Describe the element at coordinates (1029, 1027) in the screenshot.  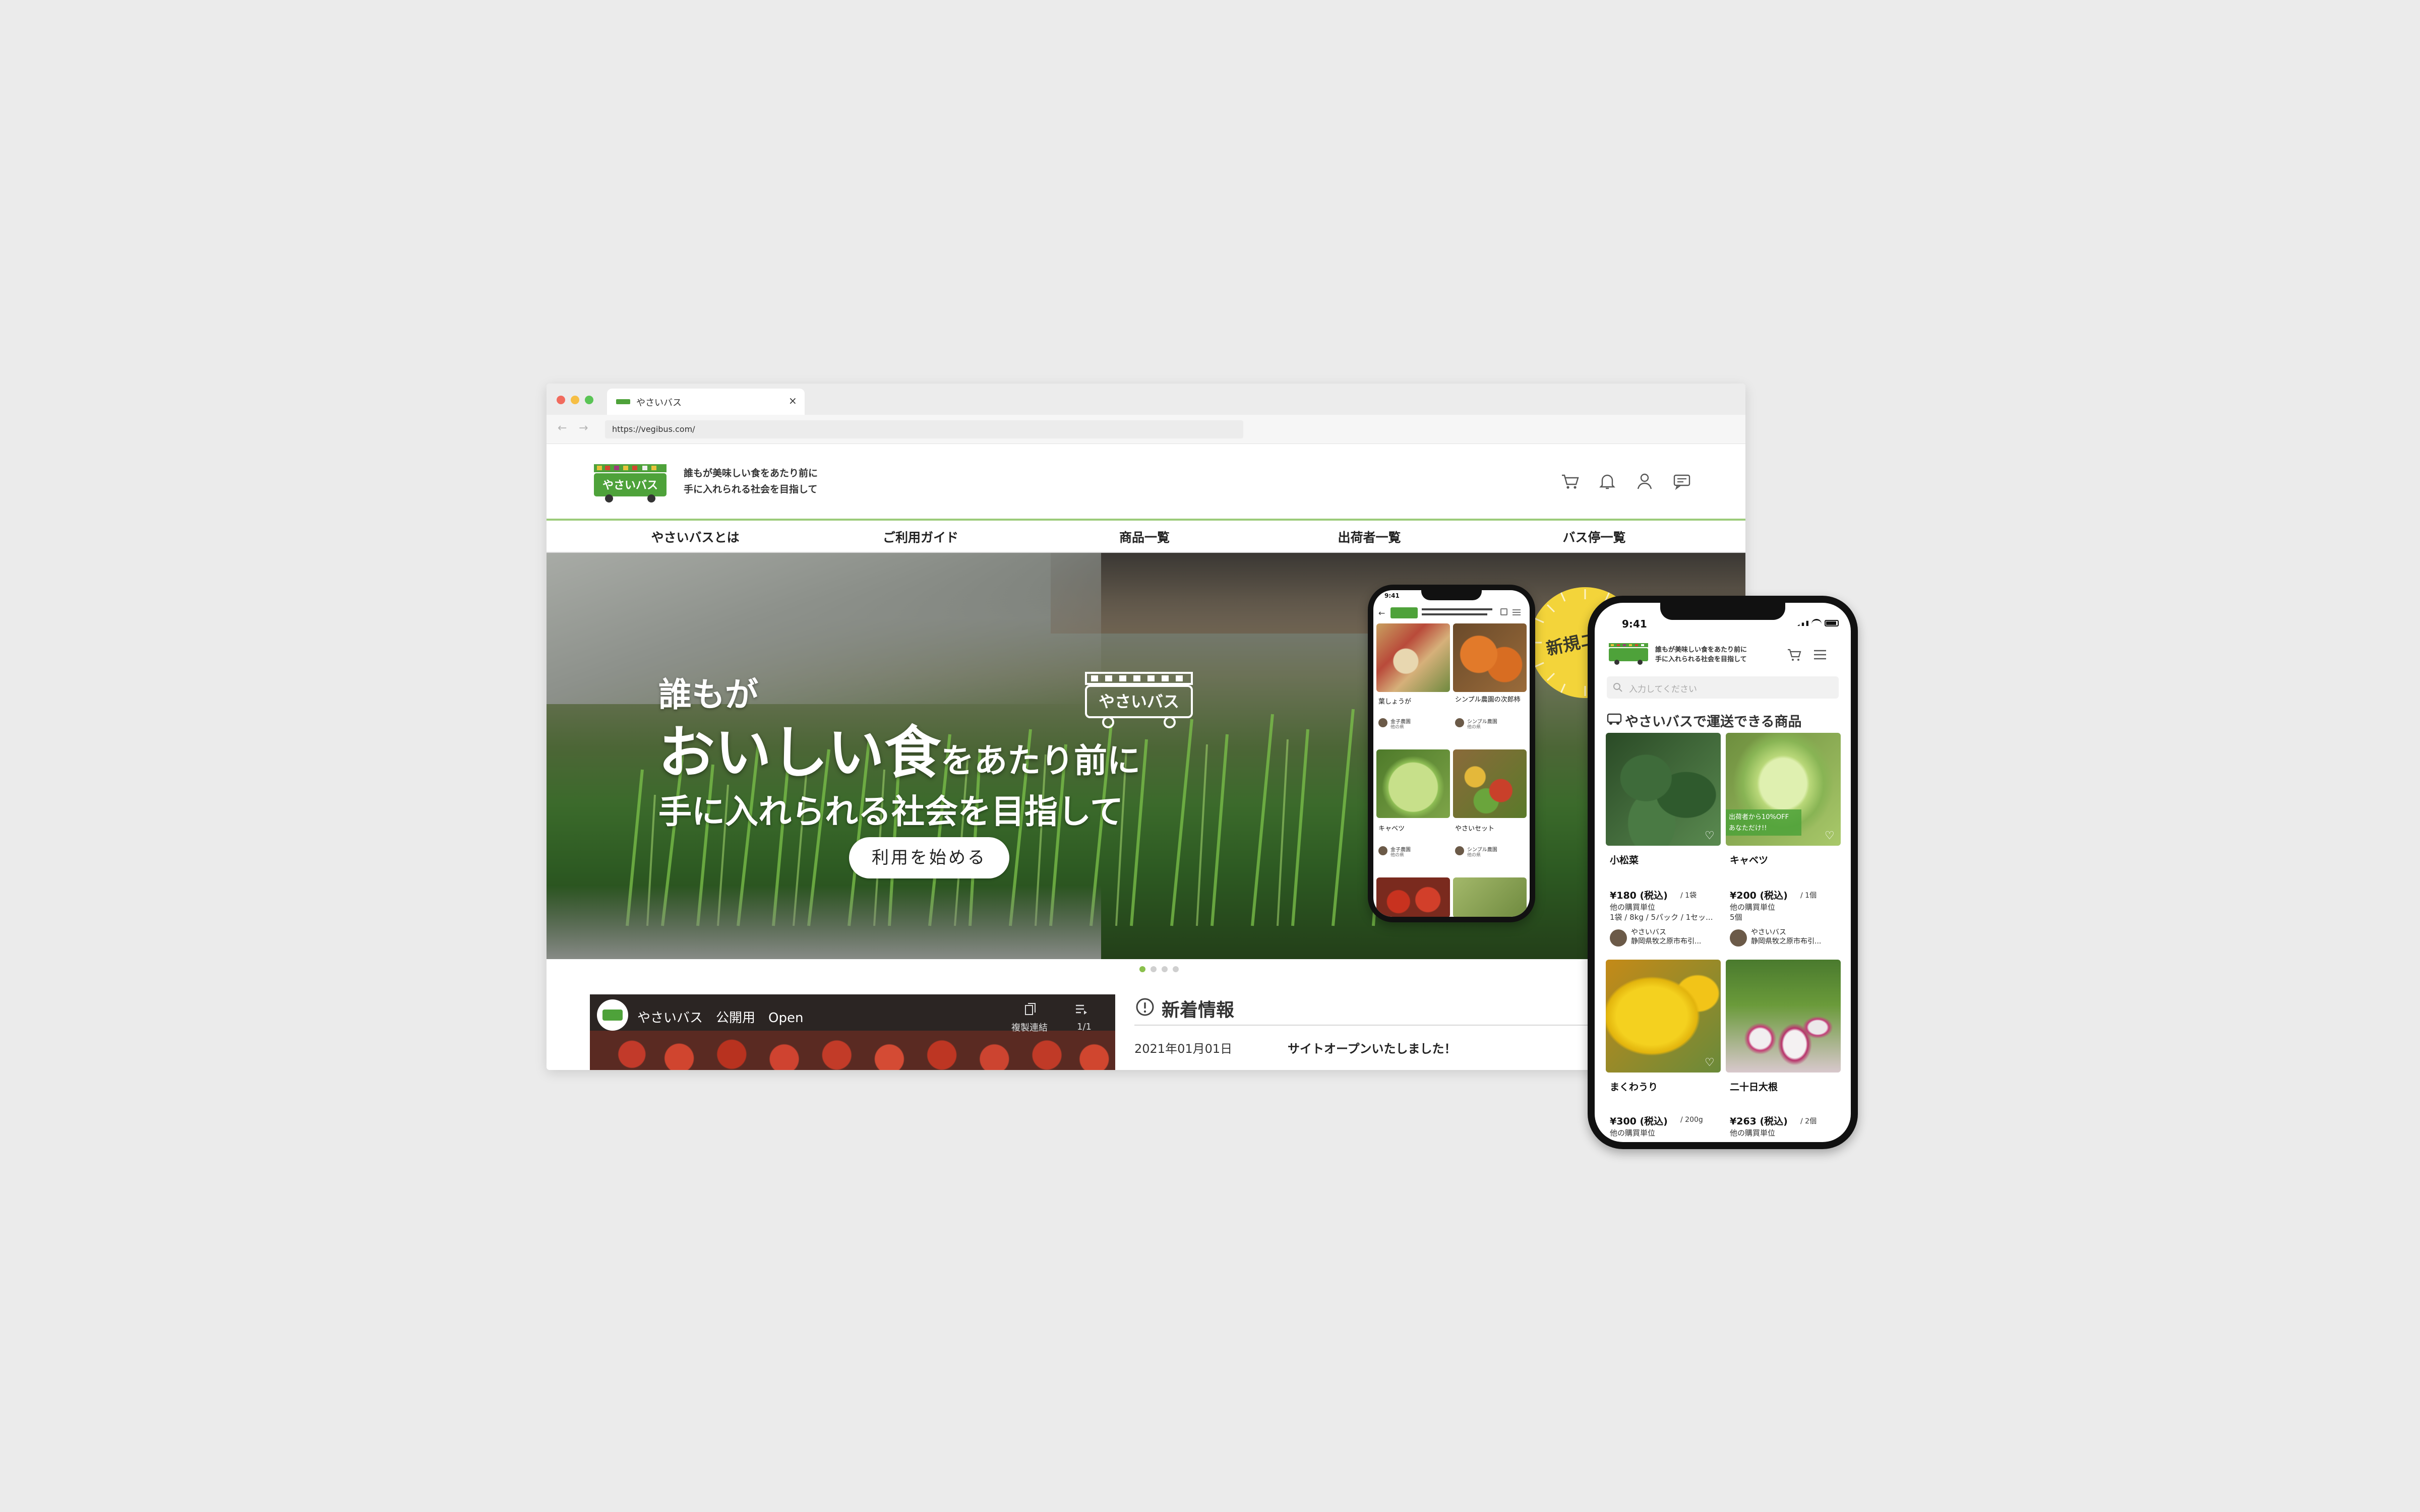
I see `copy-link-label: 複製連結` at that location.